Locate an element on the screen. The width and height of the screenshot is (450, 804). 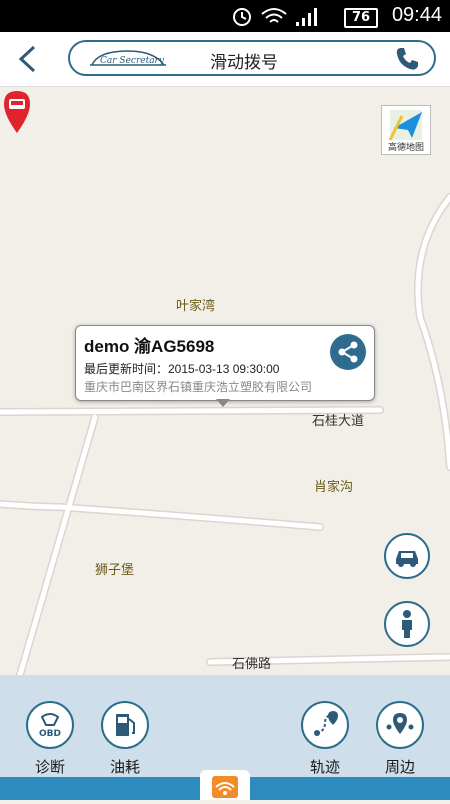
status-icons is located at coordinates (275, 17).